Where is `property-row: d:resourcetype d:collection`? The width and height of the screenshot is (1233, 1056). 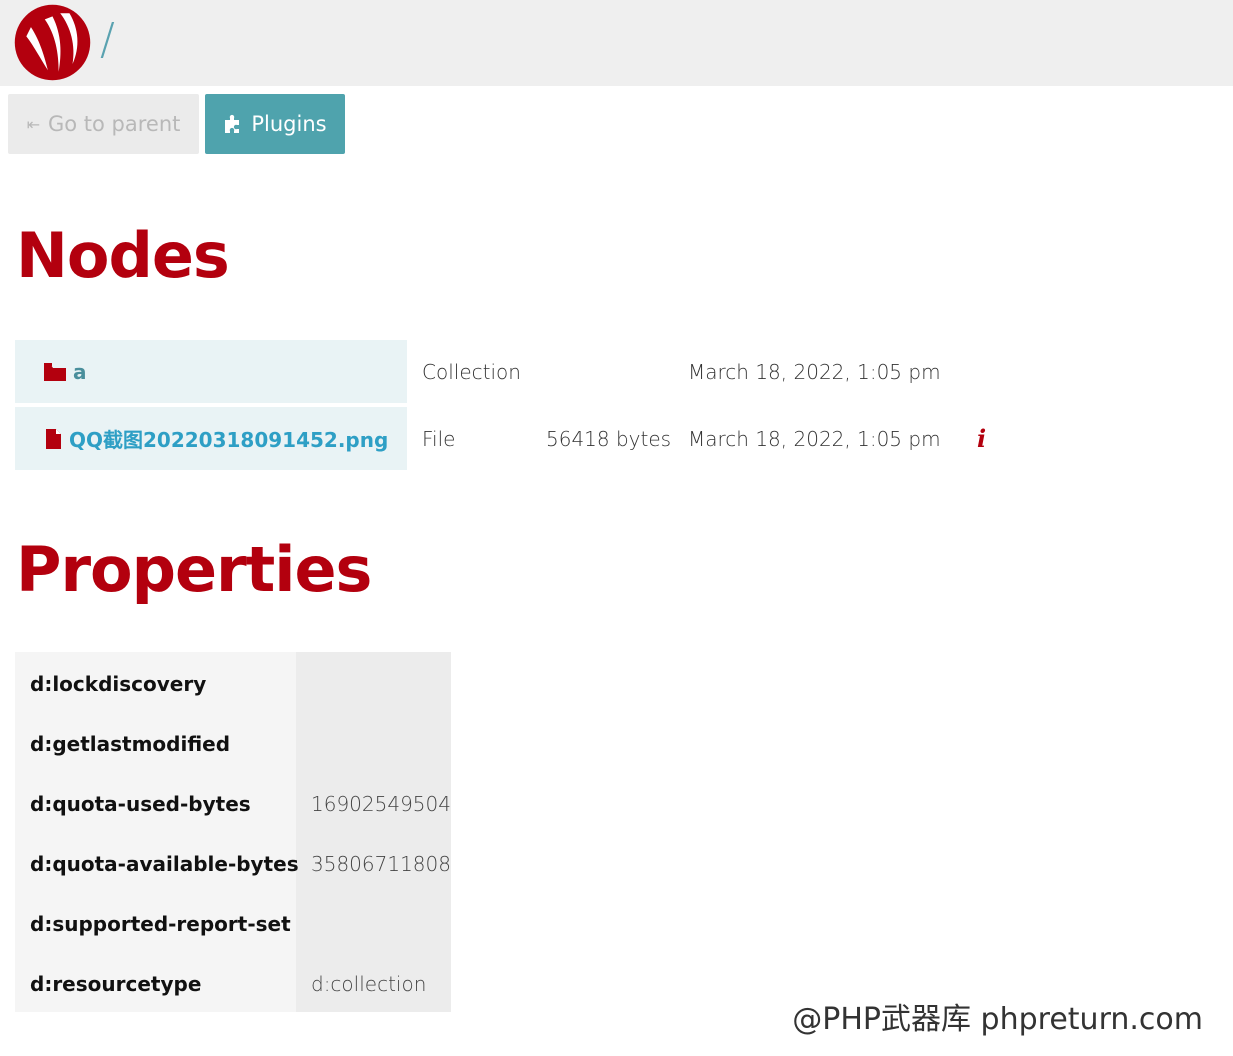
property-row: d:resourcetype d:collection is located at coordinates (233, 984).